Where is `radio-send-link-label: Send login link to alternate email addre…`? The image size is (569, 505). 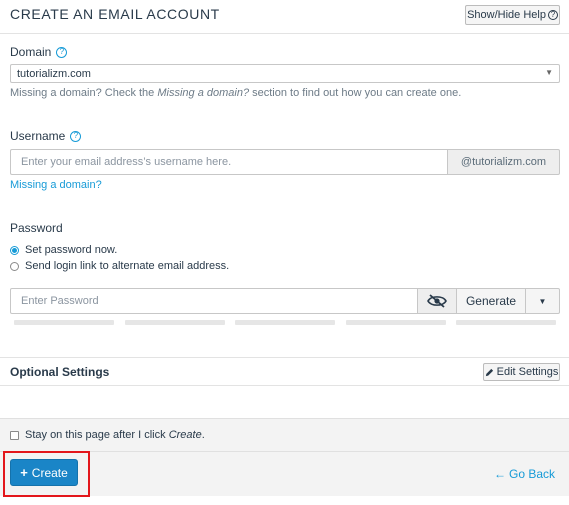 radio-send-link-label: Send login link to alternate email addre… is located at coordinates (127, 266).